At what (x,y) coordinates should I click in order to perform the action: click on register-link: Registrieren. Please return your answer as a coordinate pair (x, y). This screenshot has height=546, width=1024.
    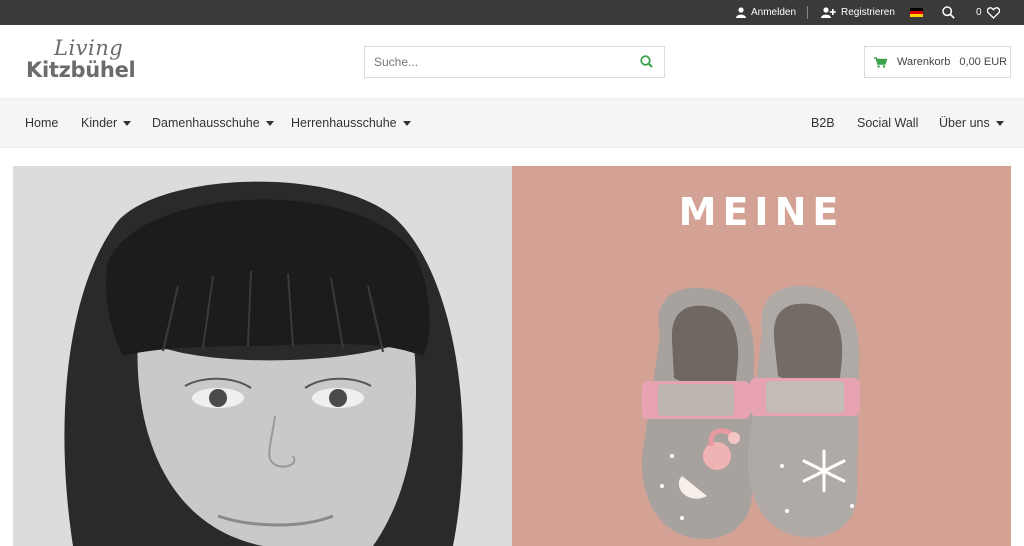
    Looking at the image, I should click on (858, 12).